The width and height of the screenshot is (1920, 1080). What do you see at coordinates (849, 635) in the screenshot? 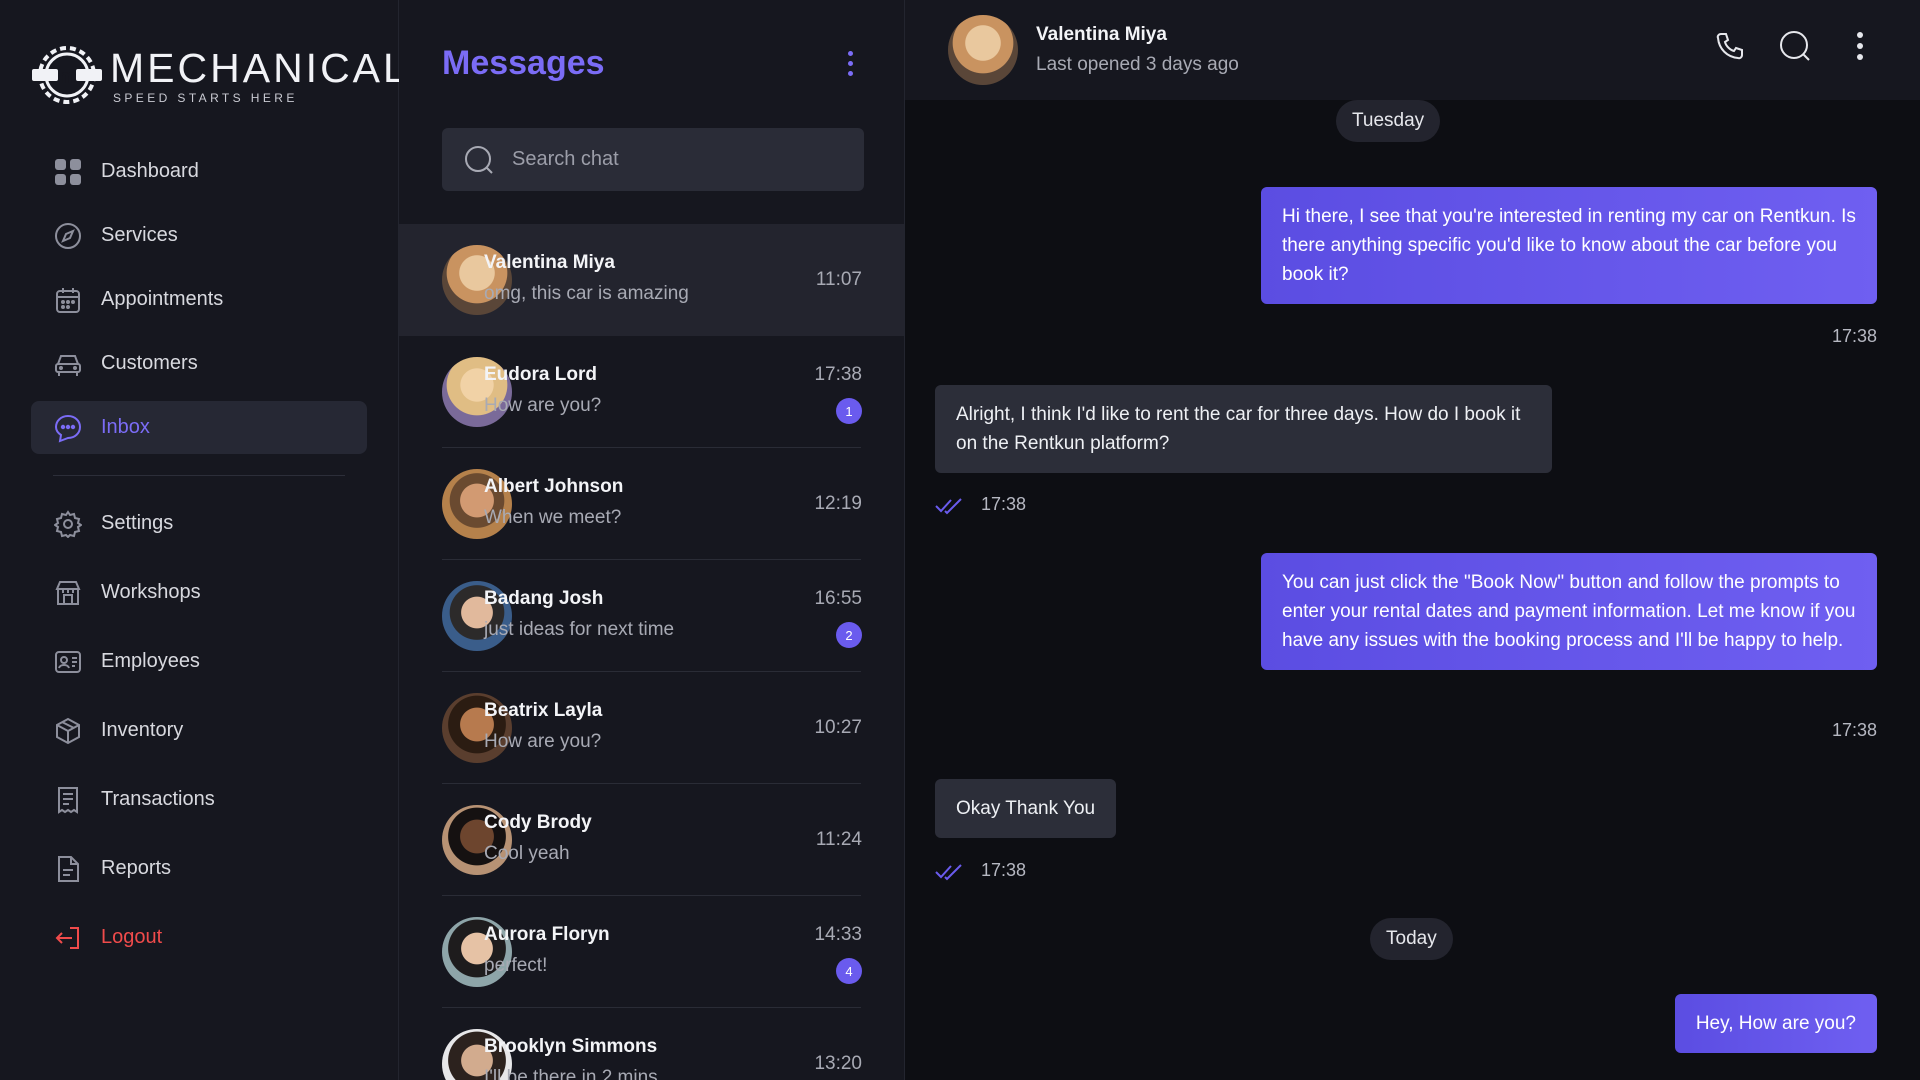
I see `unread-badge: 2` at bounding box center [849, 635].